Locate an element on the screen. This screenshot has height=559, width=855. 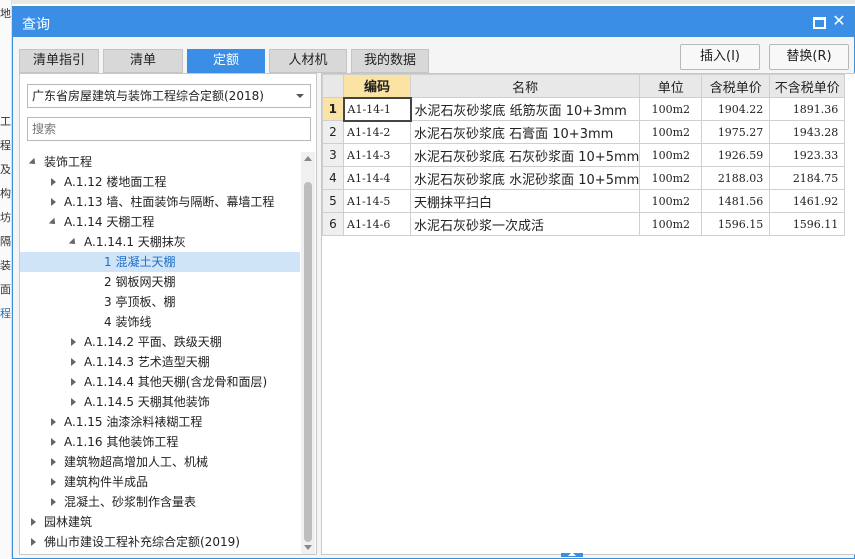
replace-button: 替换(R) is located at coordinates (809, 57).